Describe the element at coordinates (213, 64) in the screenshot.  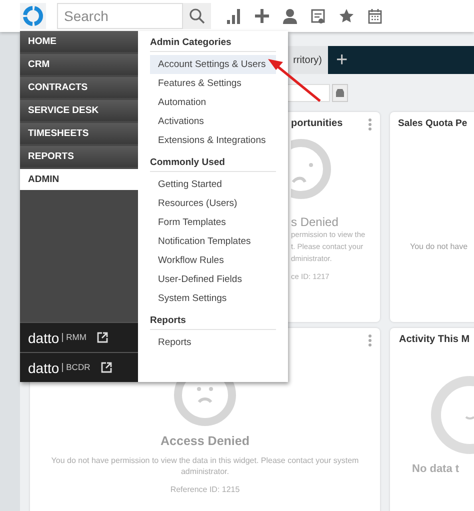
I see `menu-item: Account Settings & Users` at that location.